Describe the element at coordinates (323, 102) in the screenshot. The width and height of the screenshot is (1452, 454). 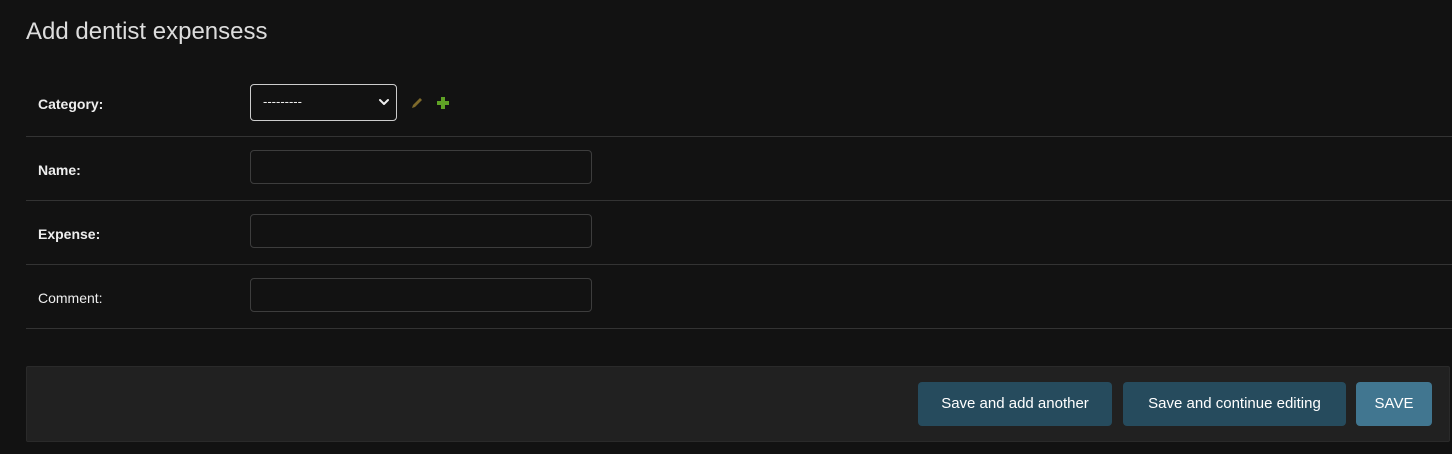
I see `category-select: ---------` at that location.